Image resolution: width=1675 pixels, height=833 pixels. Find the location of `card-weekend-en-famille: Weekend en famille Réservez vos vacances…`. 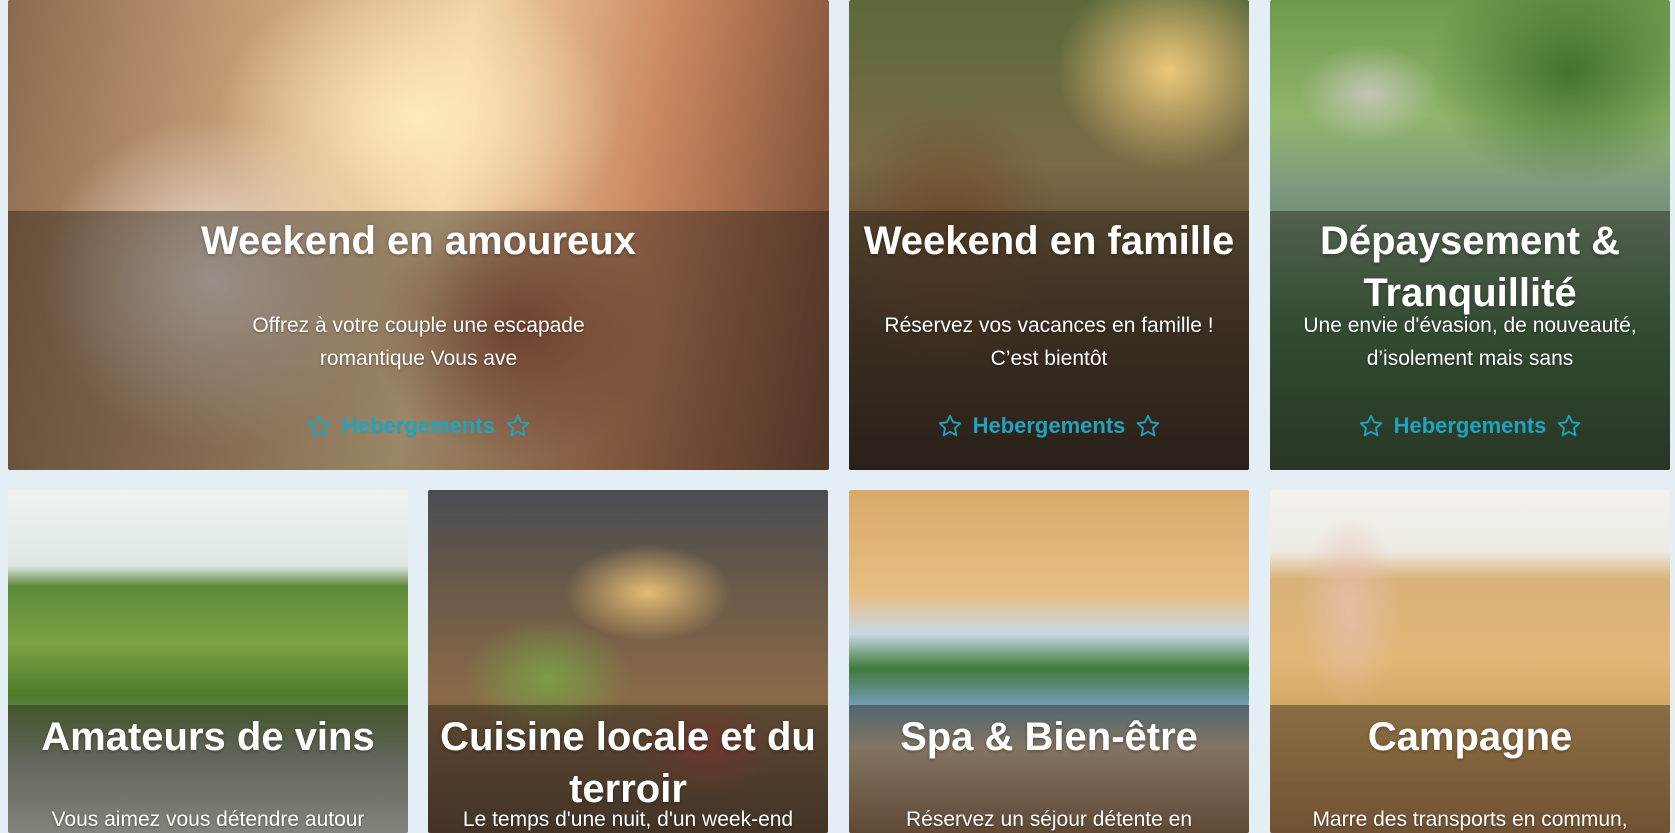

card-weekend-en-famille: Weekend en famille Réservez vos vacances… is located at coordinates (1049, 235).